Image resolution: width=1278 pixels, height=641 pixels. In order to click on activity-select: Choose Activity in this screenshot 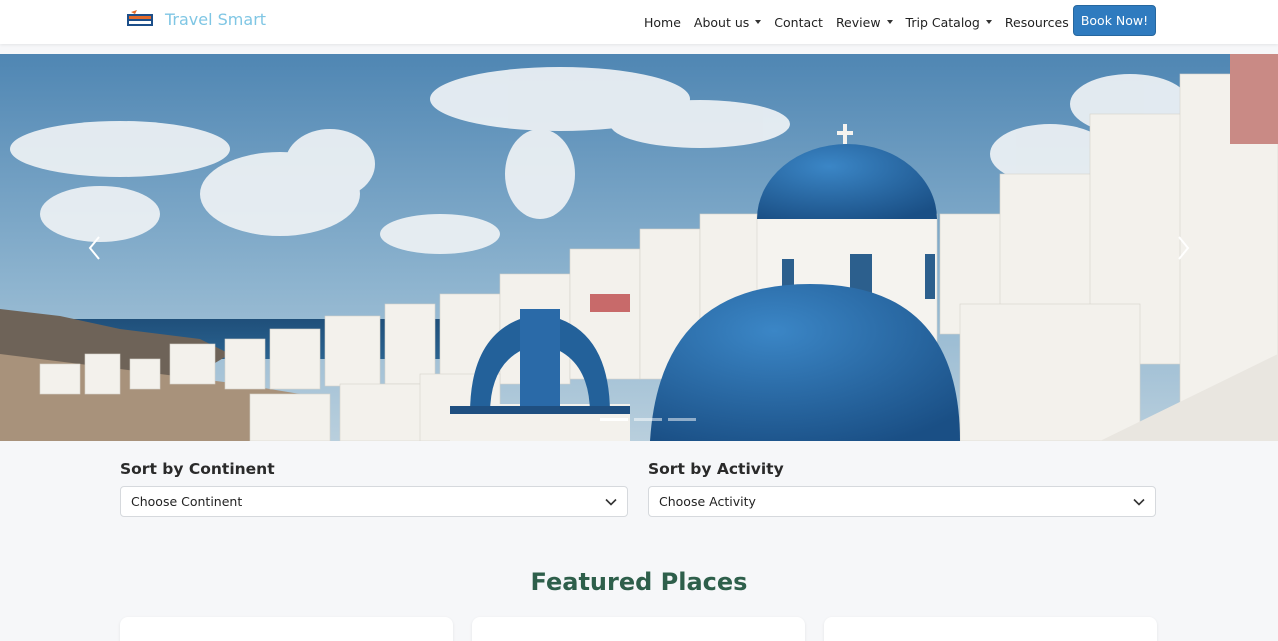, I will do `click(902, 501)`.